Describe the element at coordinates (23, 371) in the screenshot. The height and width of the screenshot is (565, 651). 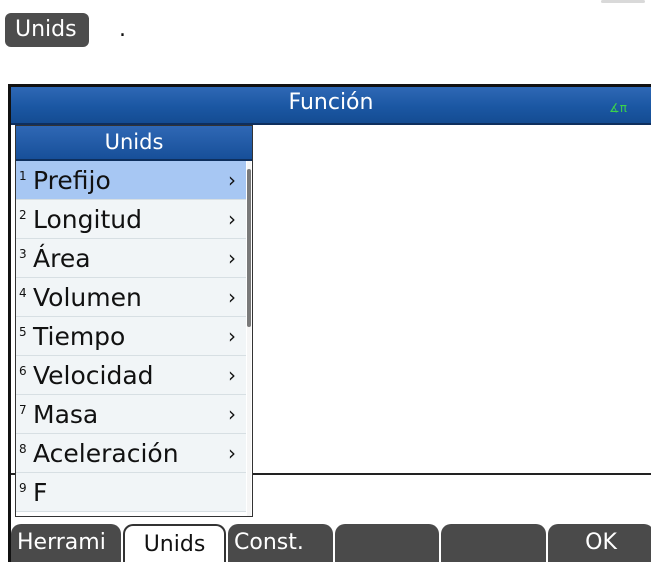
I see `menu-item-number: 6` at that location.